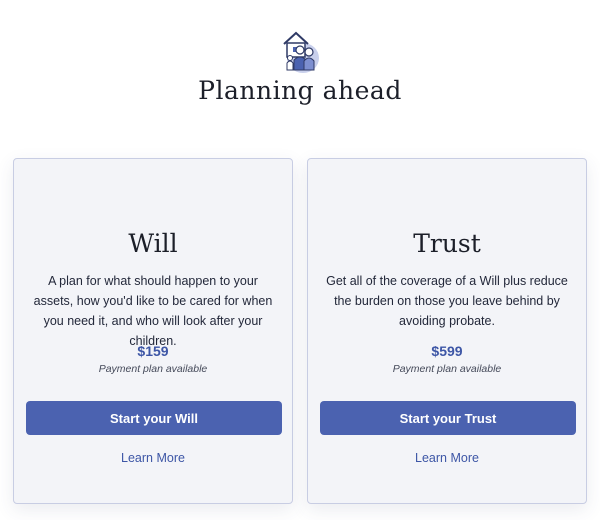  Describe the element at coordinates (153, 351) in the screenshot. I see `price: $159` at that location.